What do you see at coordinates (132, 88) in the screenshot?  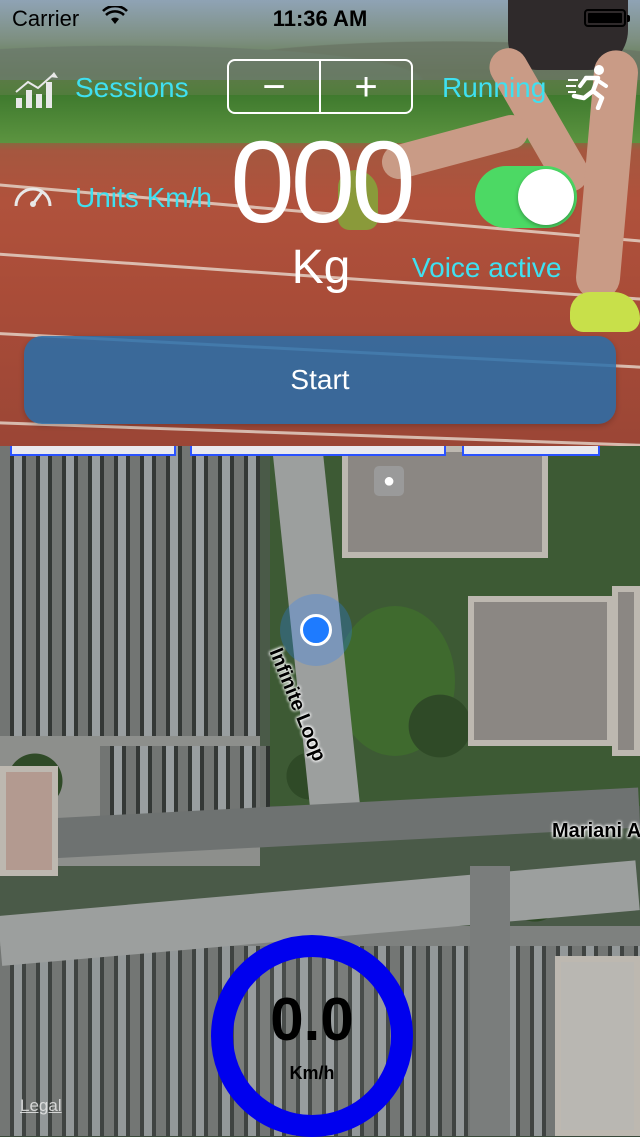 I see `sessions-link: Sessions` at bounding box center [132, 88].